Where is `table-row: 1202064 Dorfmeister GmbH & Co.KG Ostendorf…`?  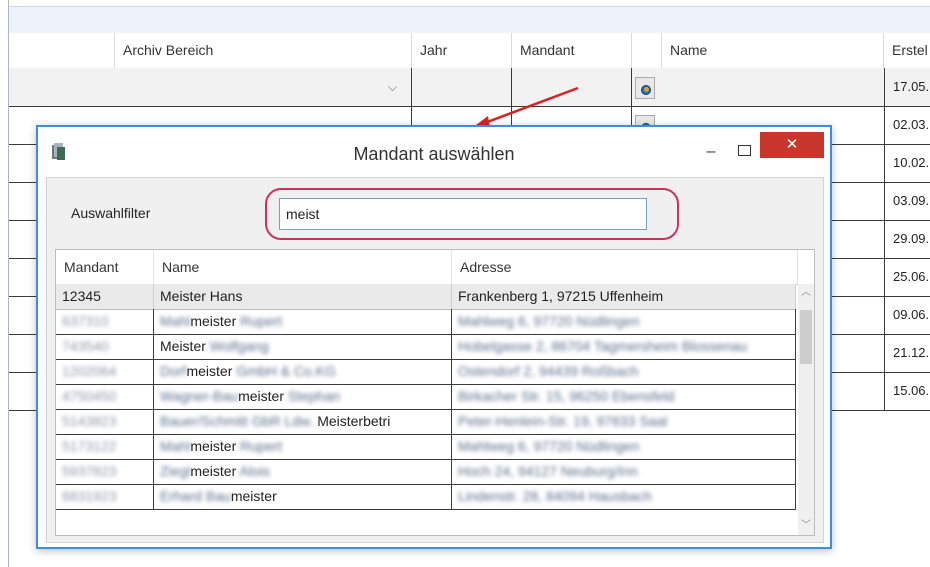
table-row: 1202064 Dorfmeister GmbH & Co.KG Ostendorf… is located at coordinates (426, 372).